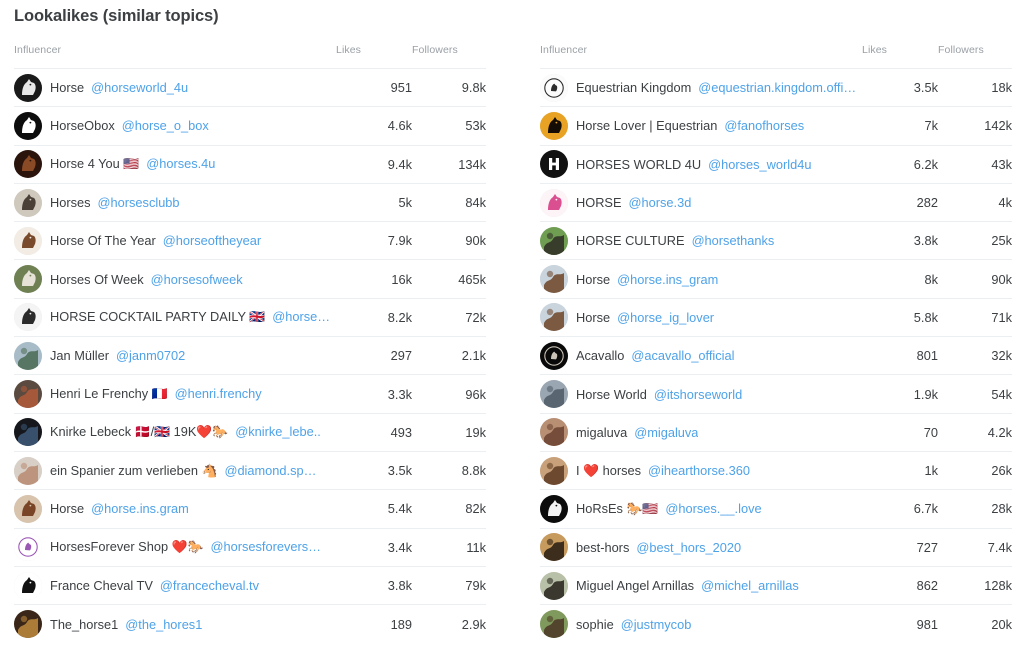  I want to click on influencer-cell: France Cheval TV @francecheval.tv, so click(175, 585).